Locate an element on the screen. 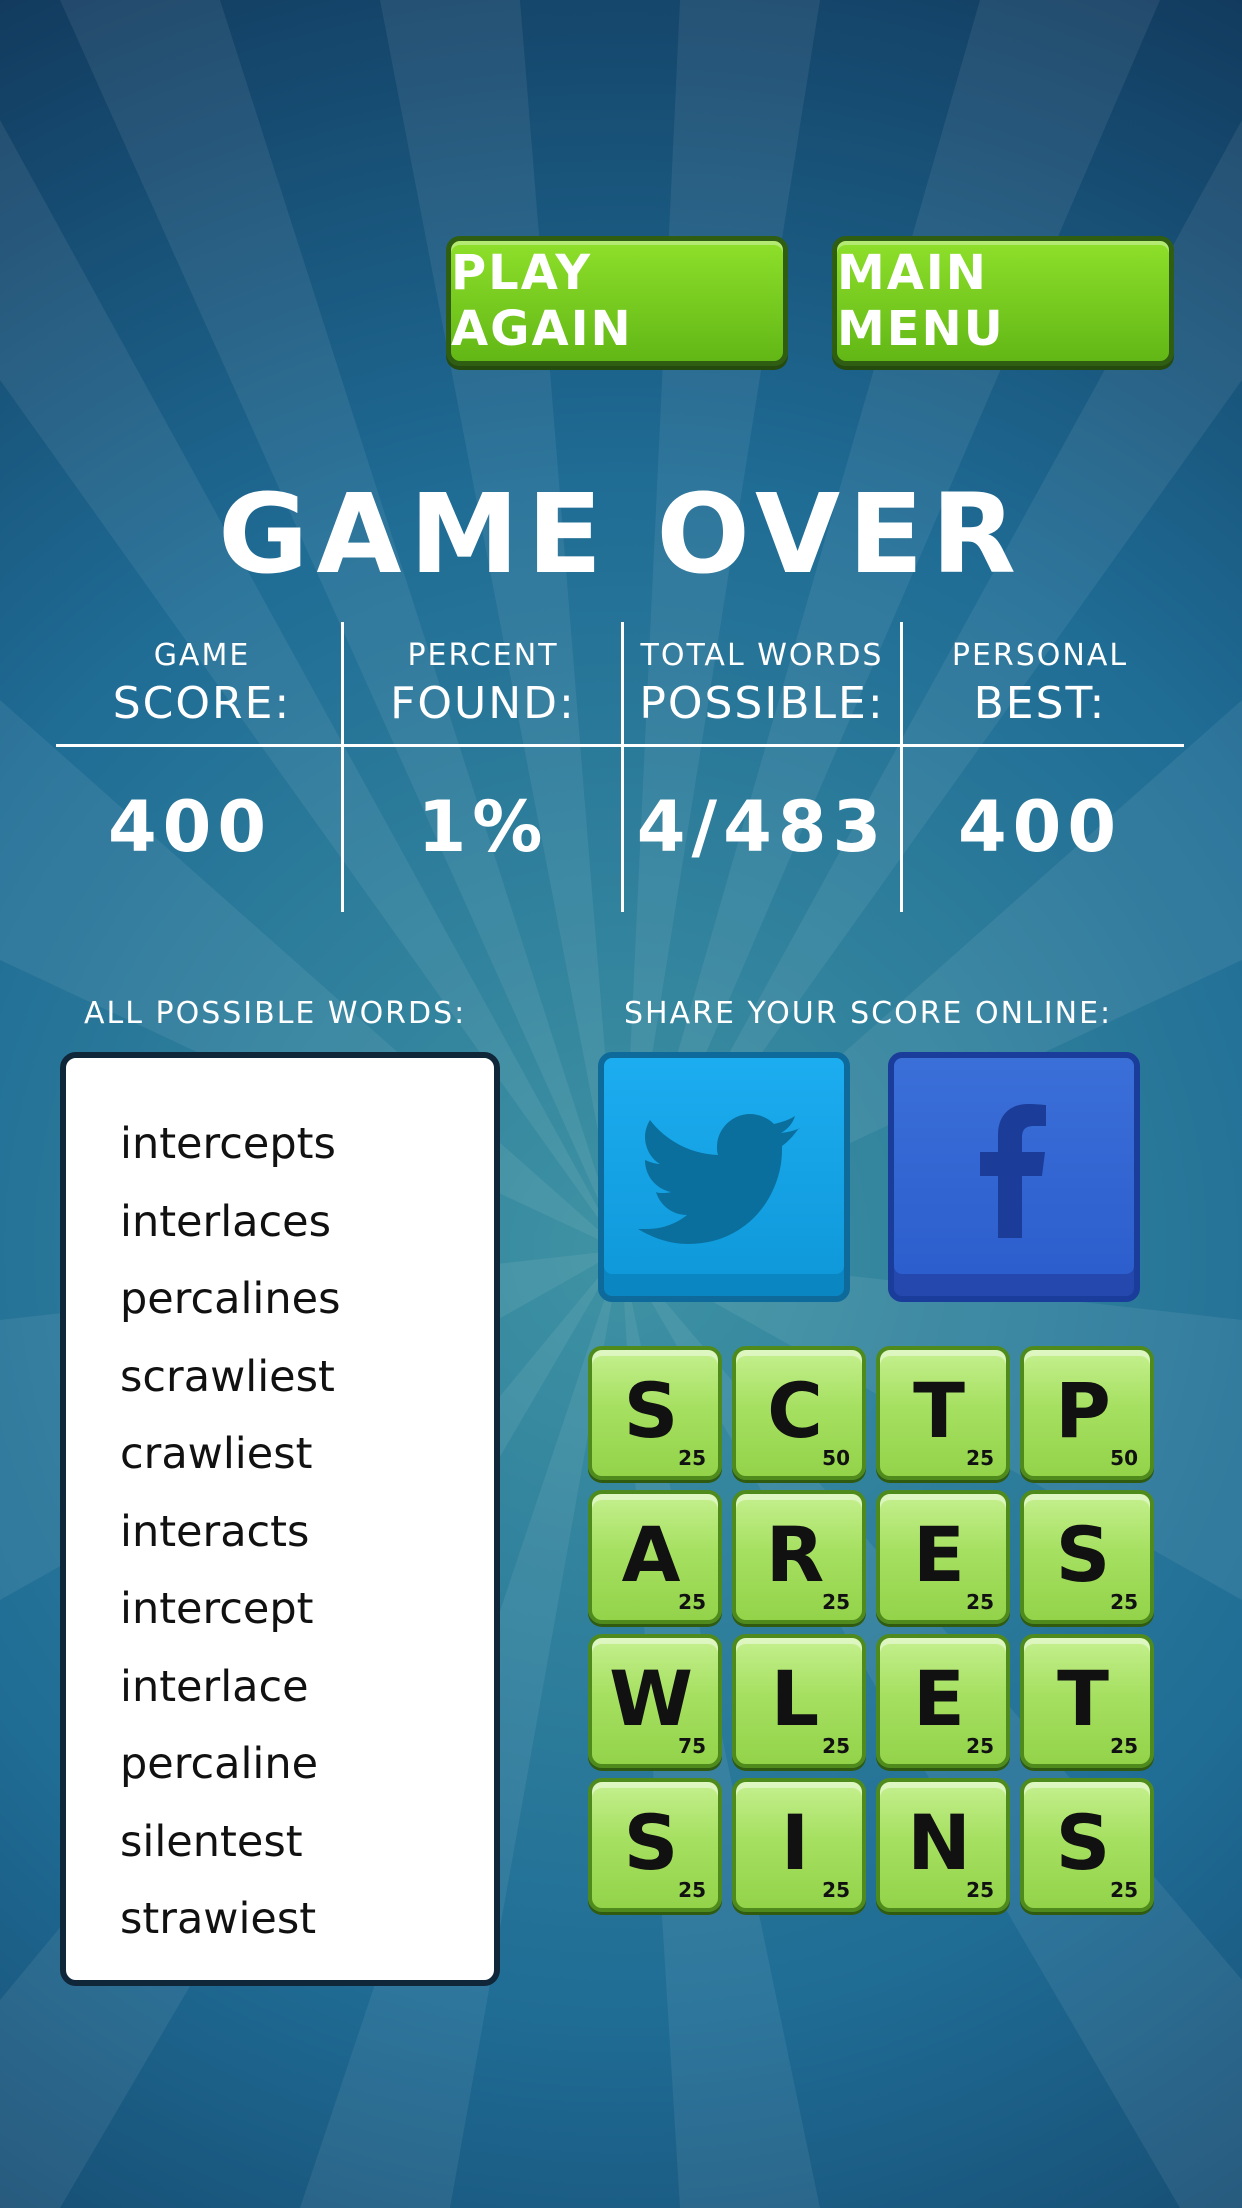 The height and width of the screenshot is (2208, 1242). letter-tile: I 25 is located at coordinates (799, 1845).